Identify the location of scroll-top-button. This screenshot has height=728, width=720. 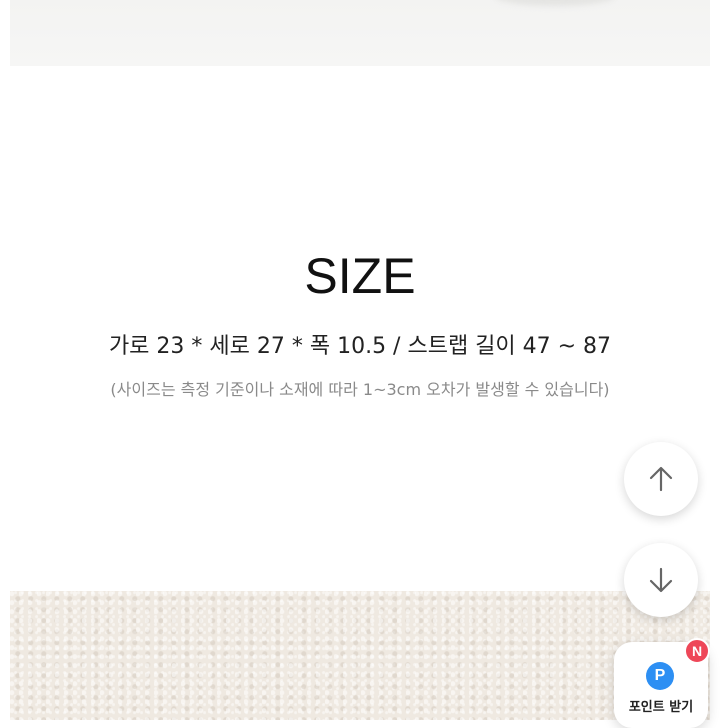
(661, 479).